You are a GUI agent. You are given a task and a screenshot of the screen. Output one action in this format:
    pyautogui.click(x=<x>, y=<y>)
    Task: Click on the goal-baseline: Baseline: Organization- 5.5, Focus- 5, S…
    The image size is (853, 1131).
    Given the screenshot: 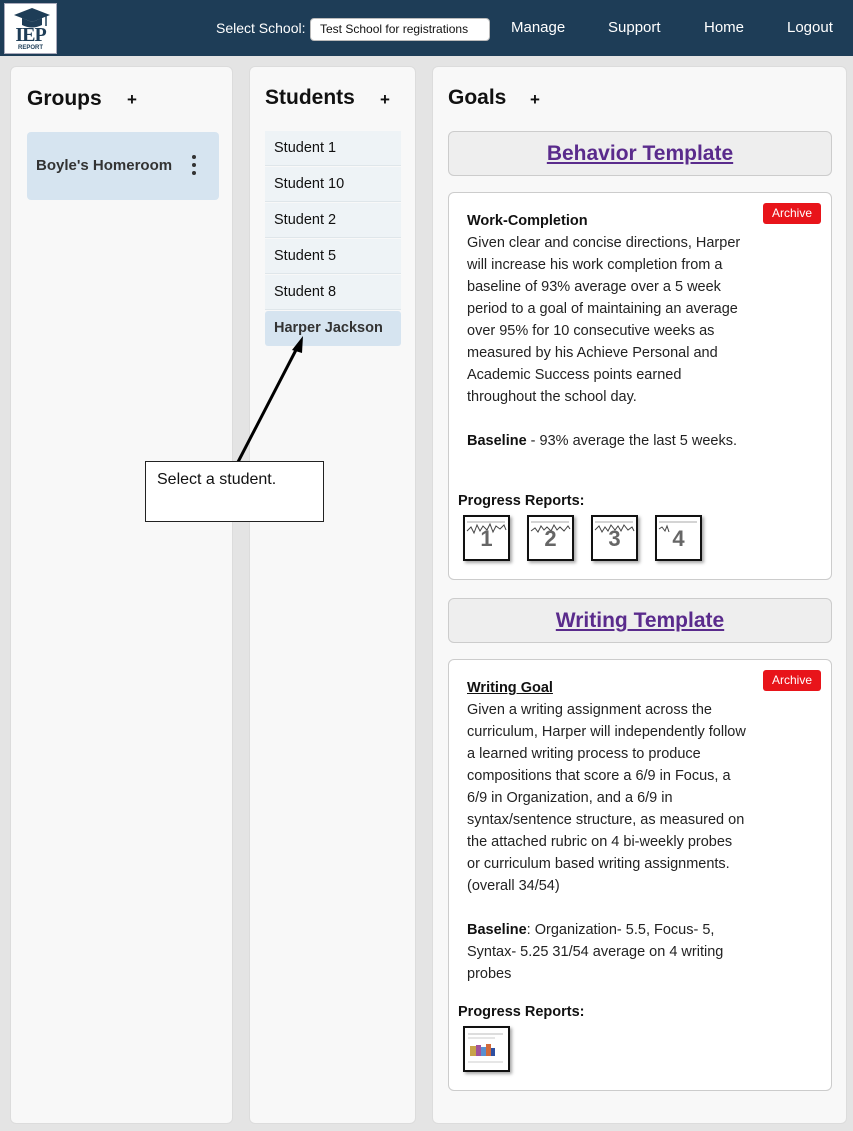 What is the action you would take?
    pyautogui.click(x=612, y=952)
    